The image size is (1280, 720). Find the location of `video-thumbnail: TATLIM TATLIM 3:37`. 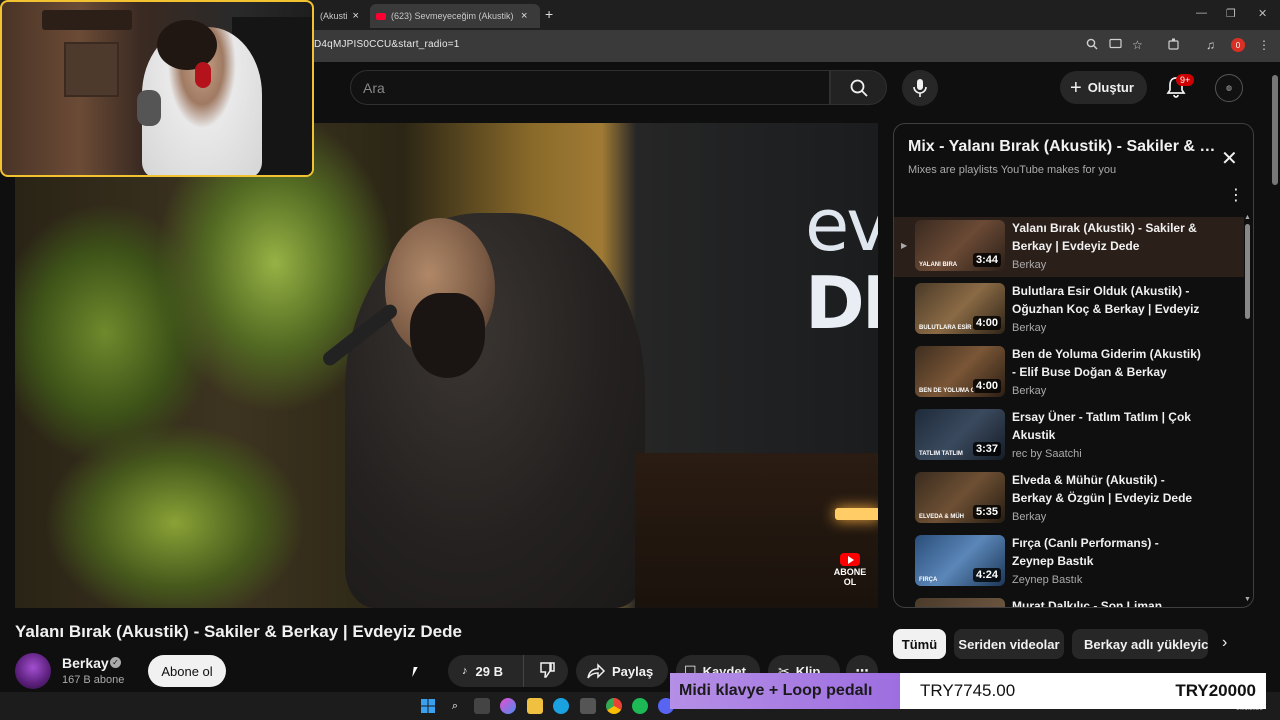

video-thumbnail: TATLIM TATLIM 3:37 is located at coordinates (960, 434).